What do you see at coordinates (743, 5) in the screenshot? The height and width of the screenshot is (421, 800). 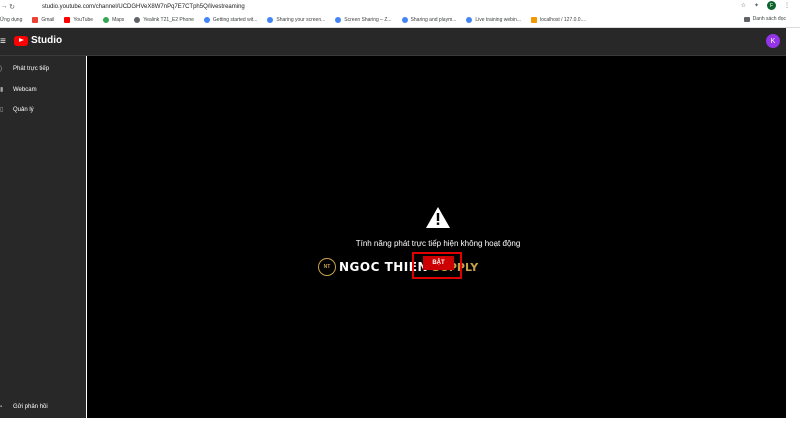 I see `bookmark-star-icon: ☆` at bounding box center [743, 5].